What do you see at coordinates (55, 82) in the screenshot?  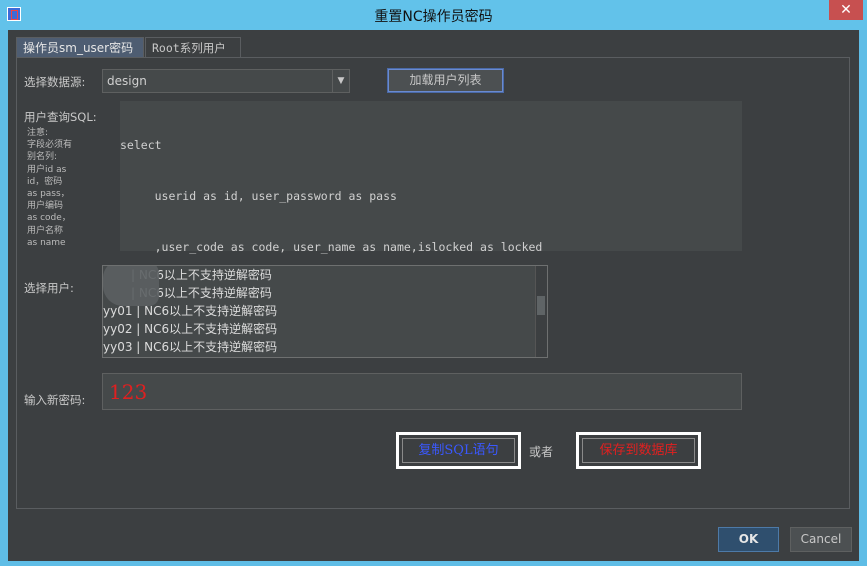 I see `datasource-label: 选择数据源:` at bounding box center [55, 82].